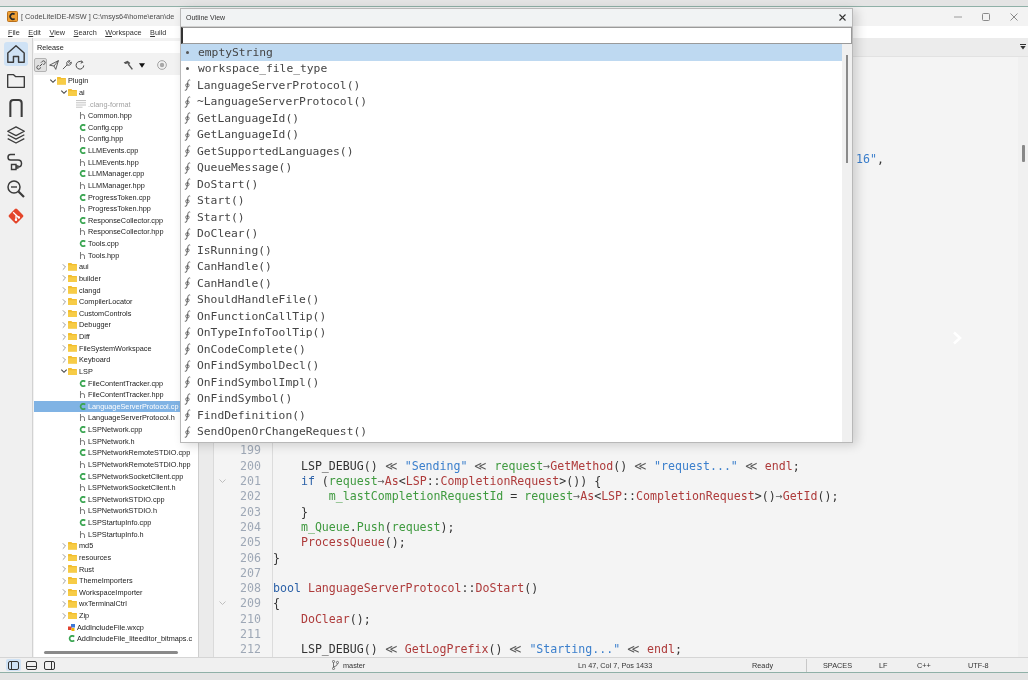 The width and height of the screenshot is (1028, 680). What do you see at coordinates (511, 316) in the screenshot?
I see `outline-item: OnFunctionCallTip()` at bounding box center [511, 316].